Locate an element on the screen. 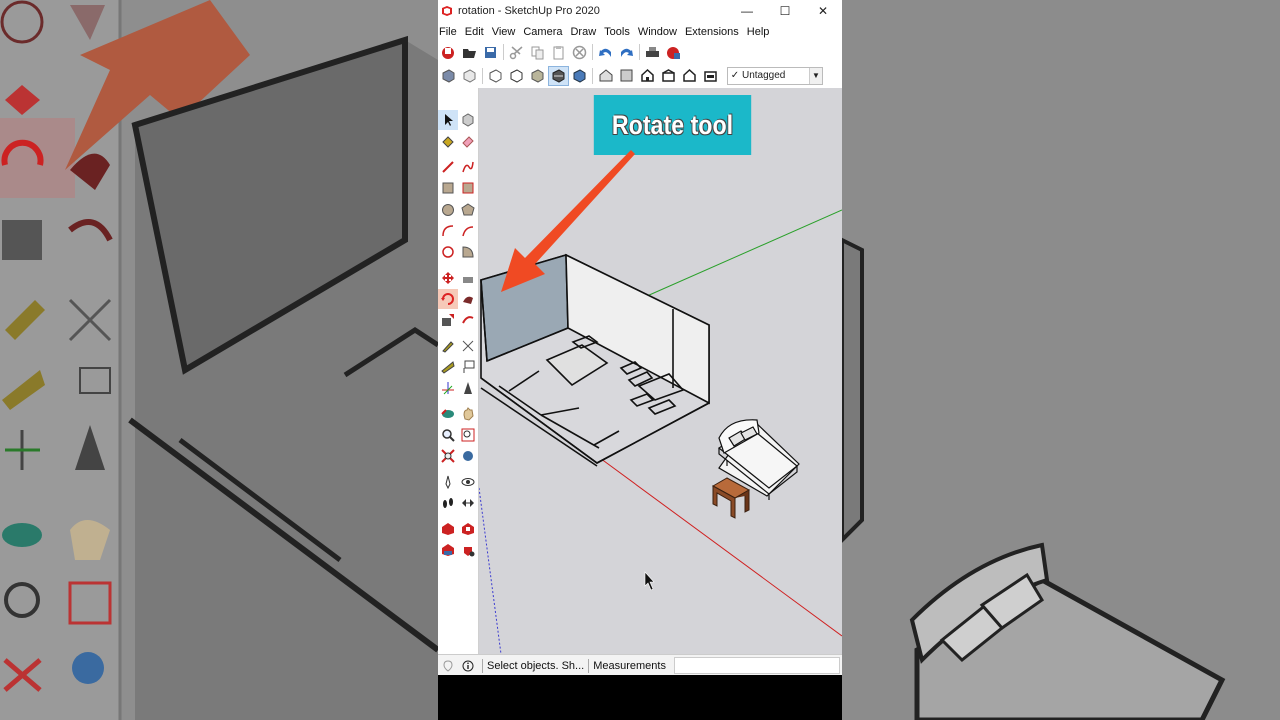 This screenshot has width=1280, height=720. menu-edit: Edit is located at coordinates (475, 32).